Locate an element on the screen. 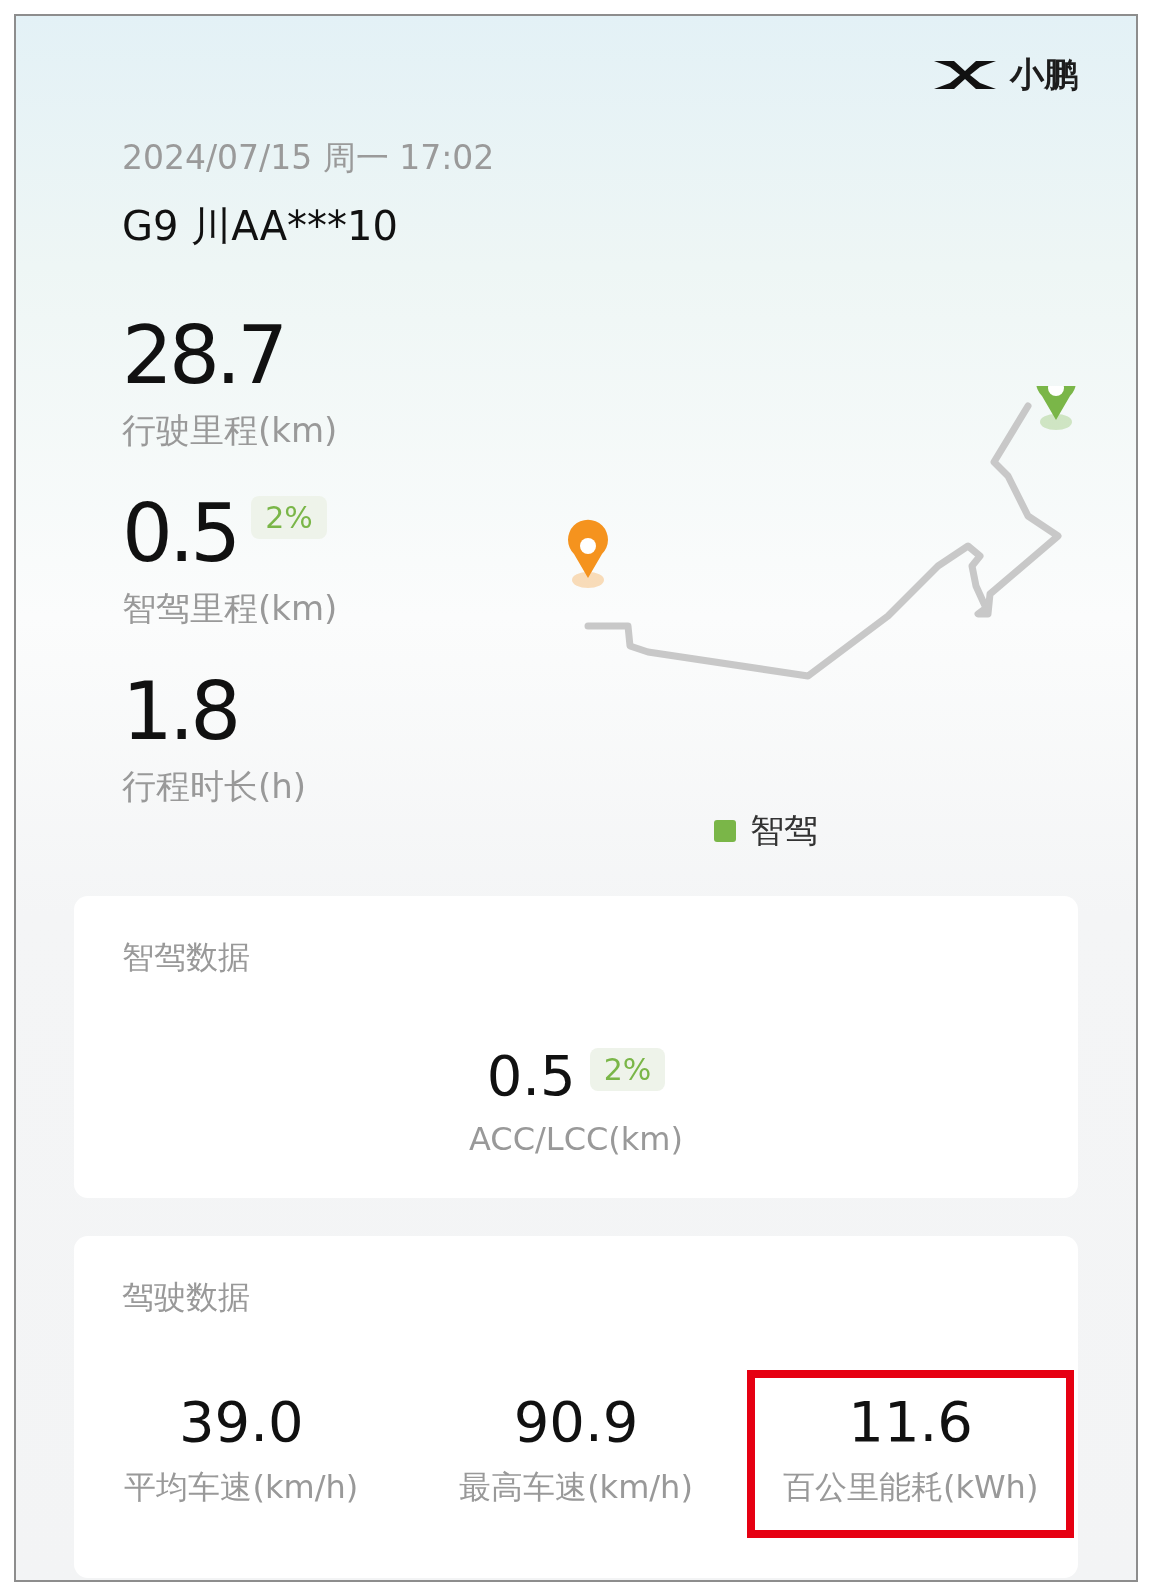 The width and height of the screenshot is (1150, 1594). stat-value: 11.6 is located at coordinates (910, 1422).